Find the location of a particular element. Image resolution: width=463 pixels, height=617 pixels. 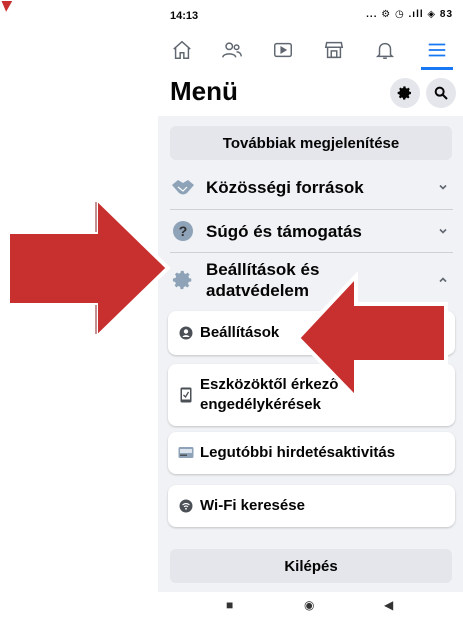

watch-icon is located at coordinates (283, 50).